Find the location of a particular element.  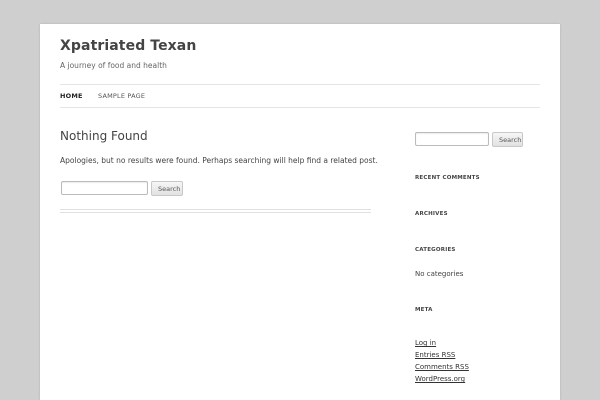

widget-title-meta: META is located at coordinates (424, 310).